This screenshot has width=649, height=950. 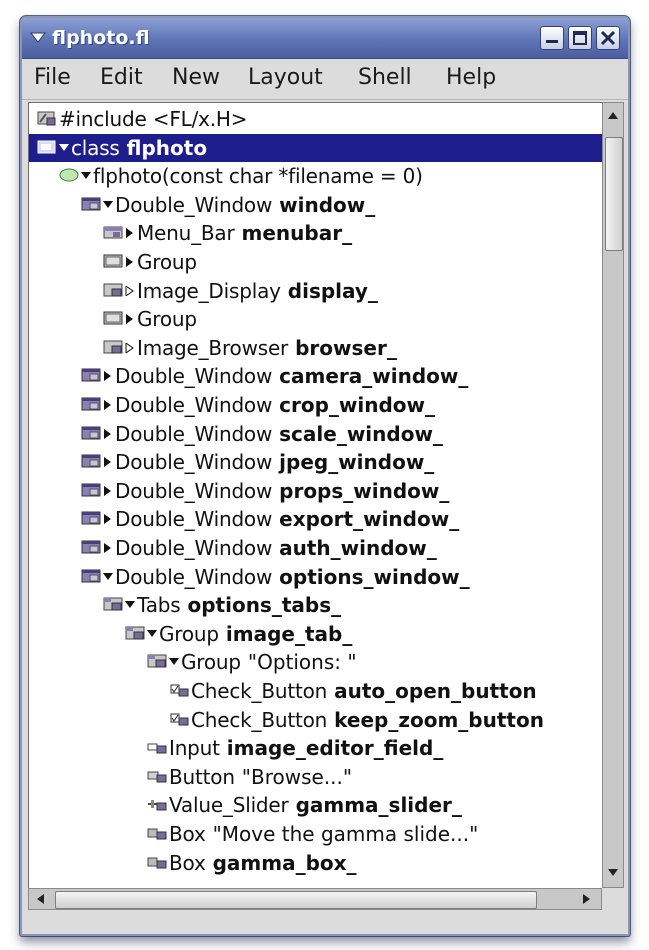 What do you see at coordinates (357, 462) in the screenshot?
I see `widget-name: jpeg_window_` at bounding box center [357, 462].